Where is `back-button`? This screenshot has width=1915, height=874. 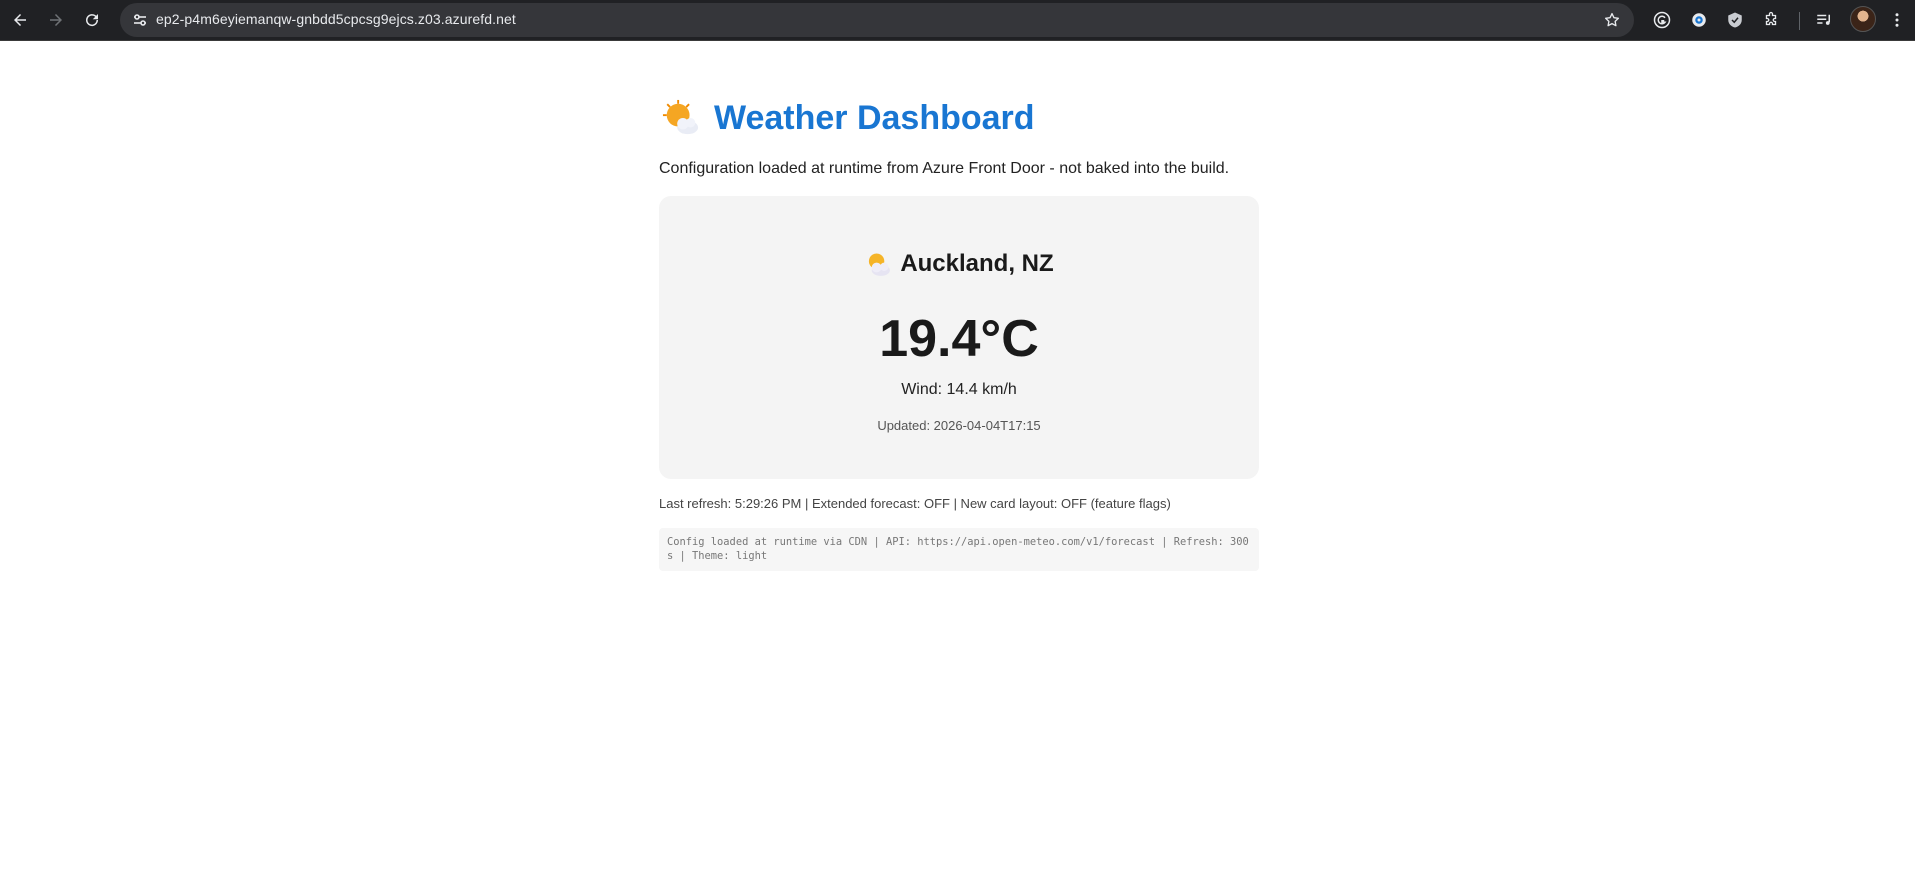 back-button is located at coordinates (20, 20).